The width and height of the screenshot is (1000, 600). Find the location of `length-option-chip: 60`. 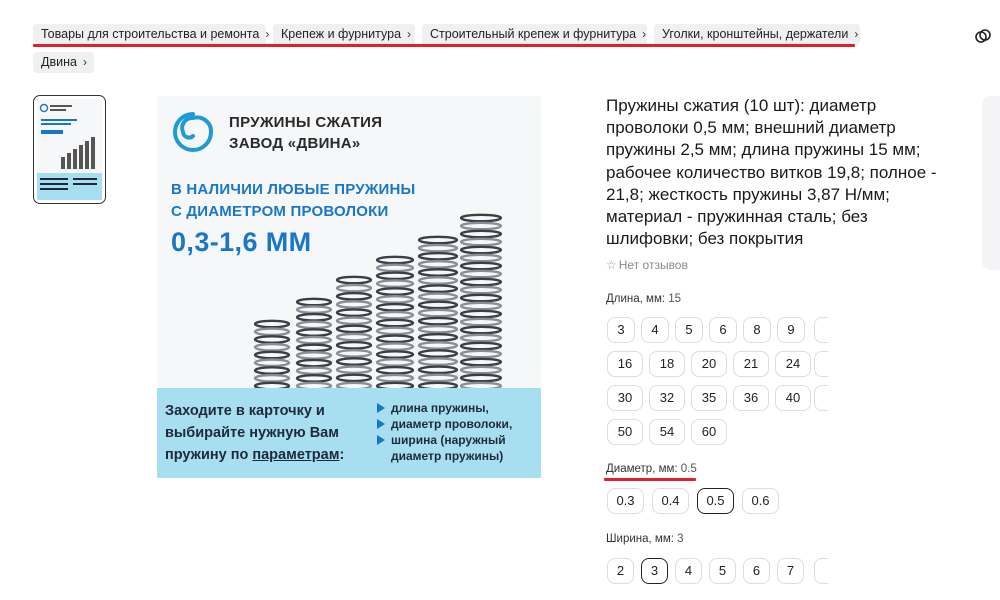

length-option-chip: 60 is located at coordinates (709, 432).